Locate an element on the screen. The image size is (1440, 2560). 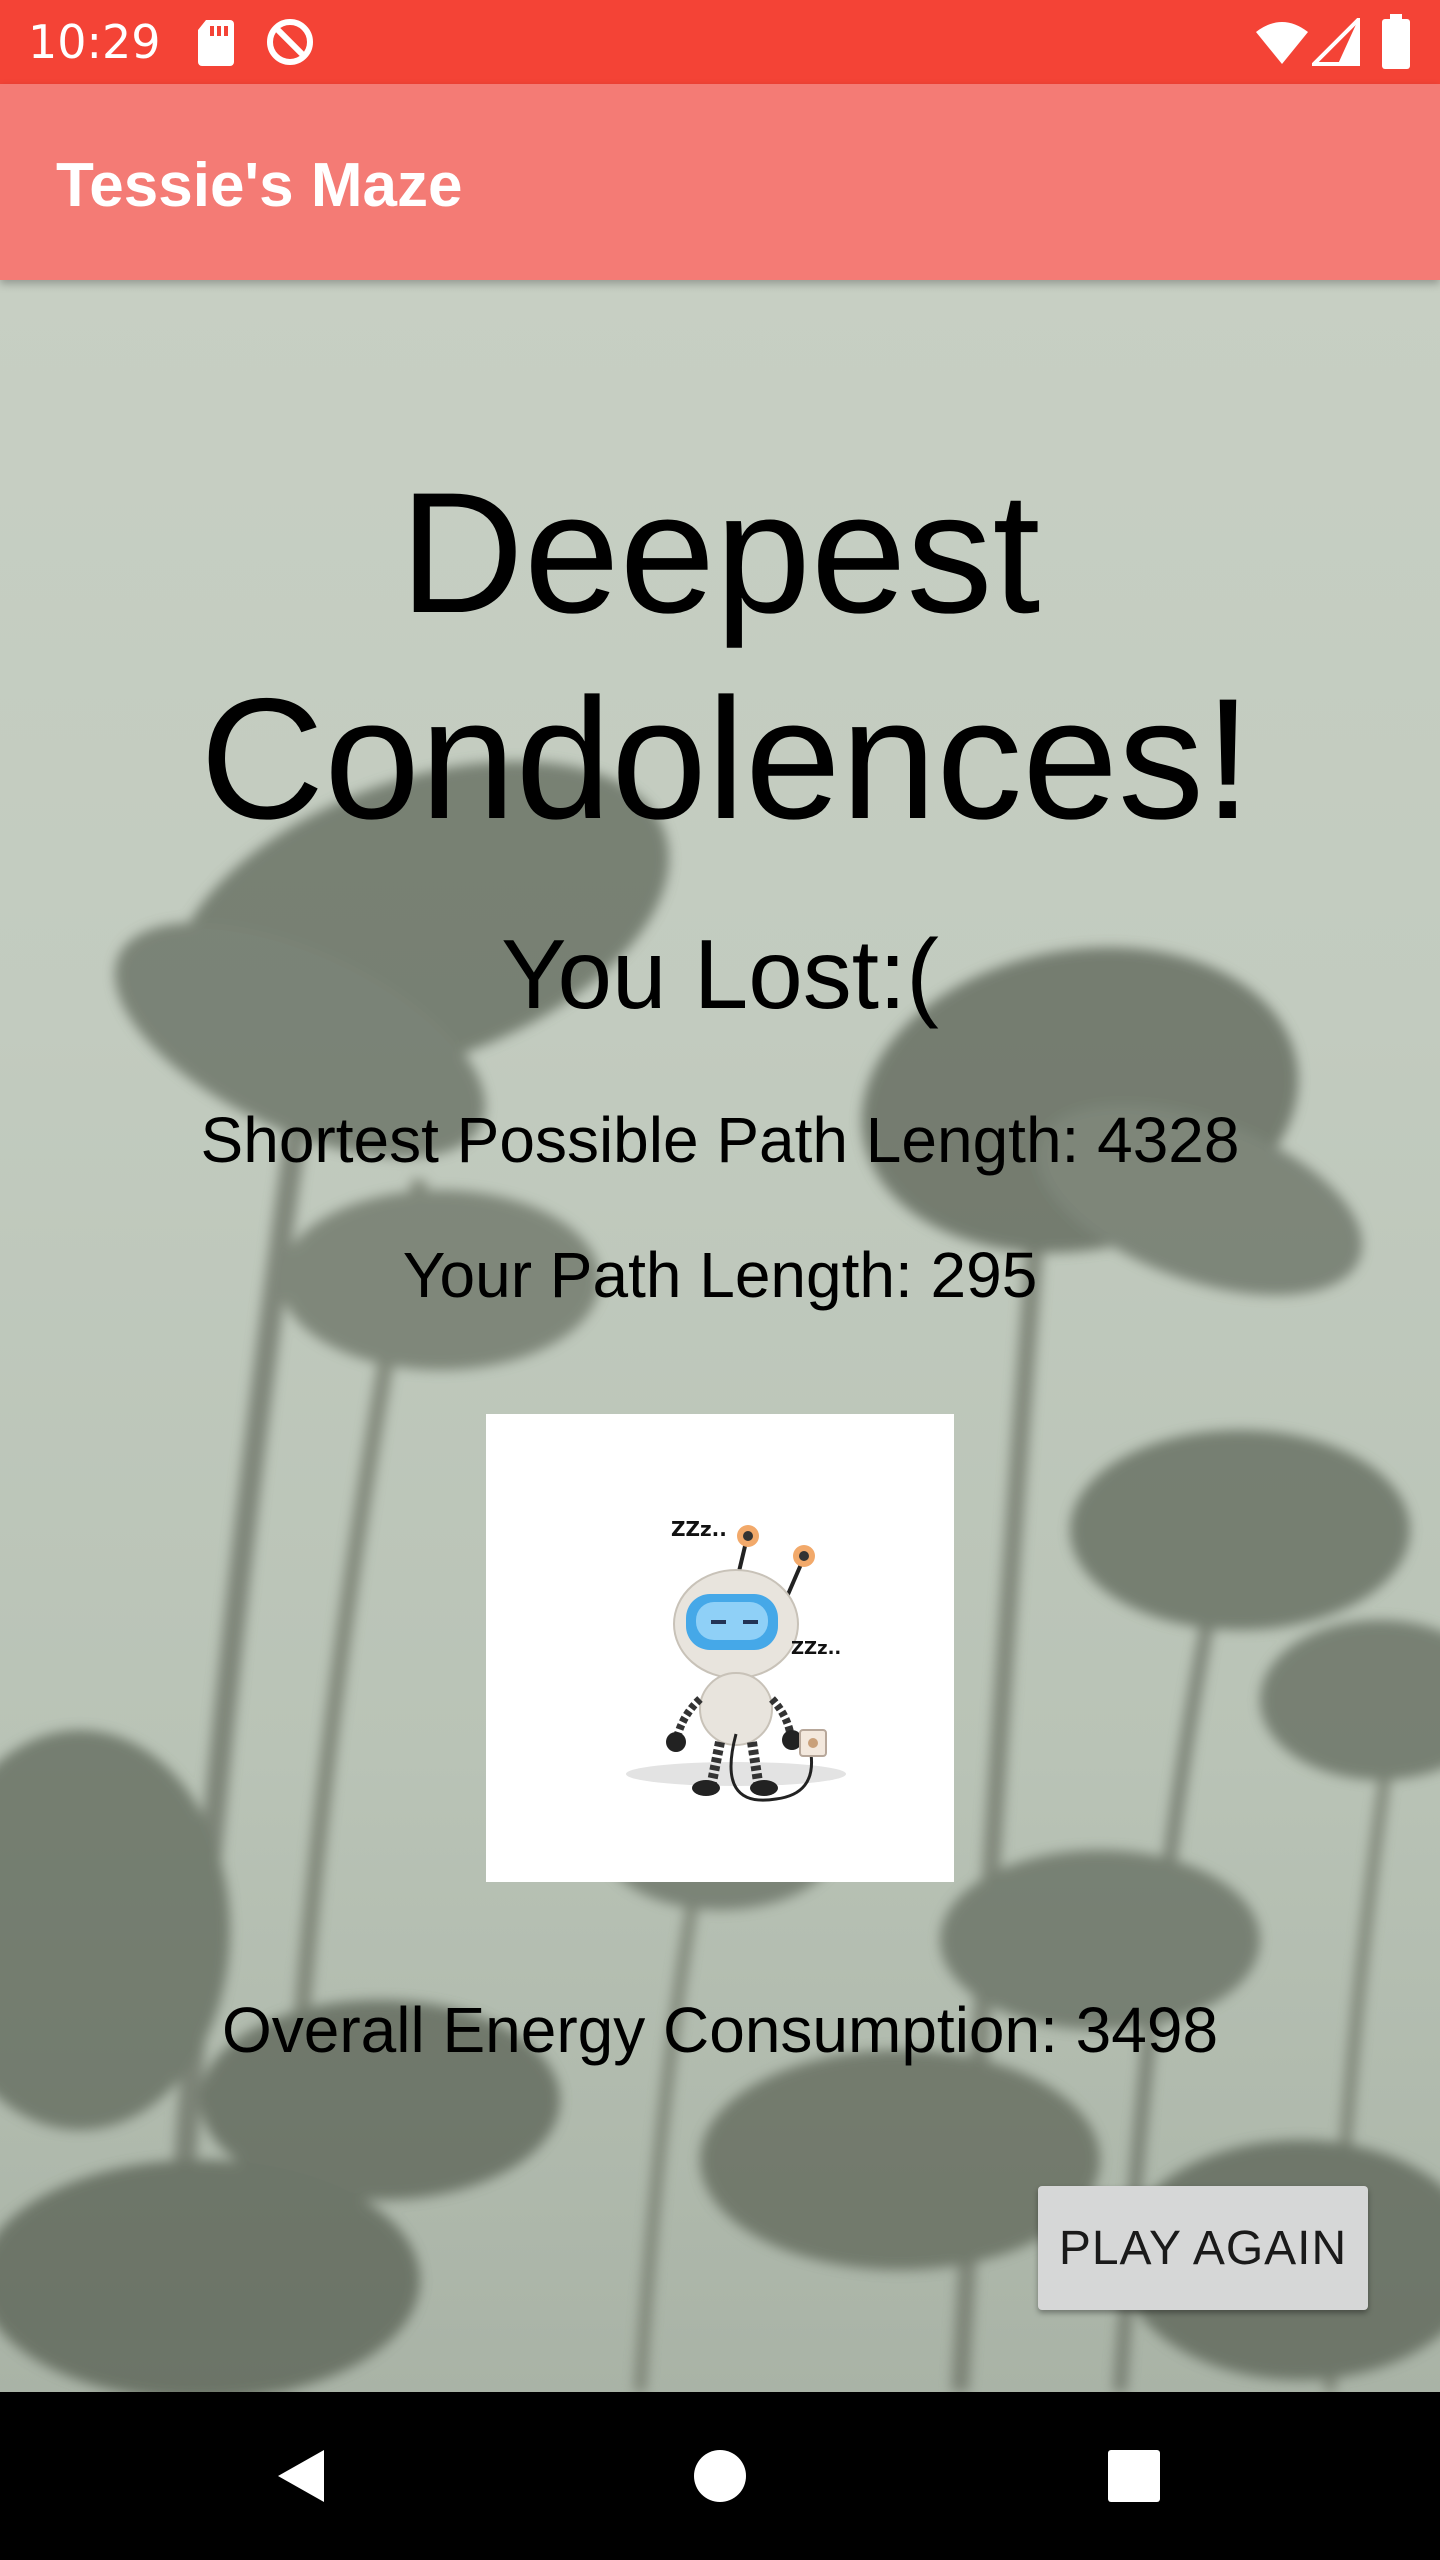
battery-icon is located at coordinates (1396, 41).